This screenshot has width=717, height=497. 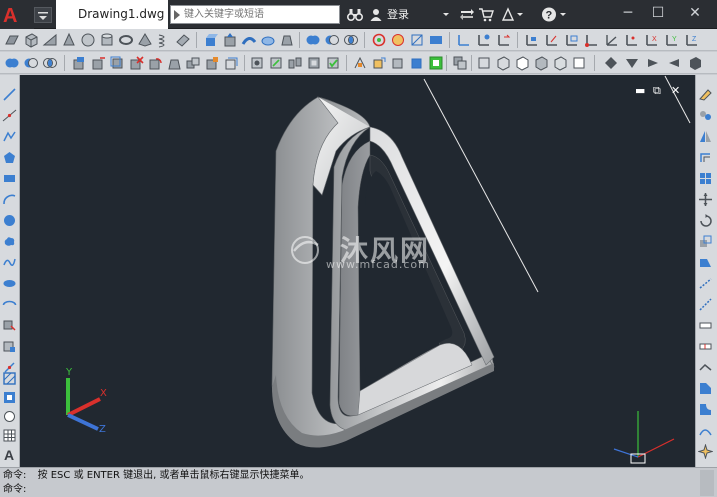 I want to click on ucs-view-icon, so click(x=572, y=40).